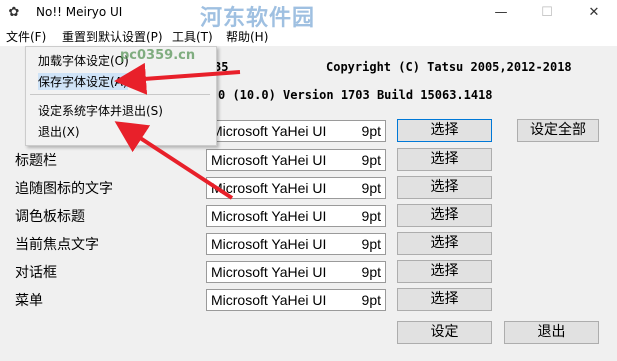  What do you see at coordinates (174, 160) in the screenshot?
I see `arrow-to-exit` at bounding box center [174, 160].